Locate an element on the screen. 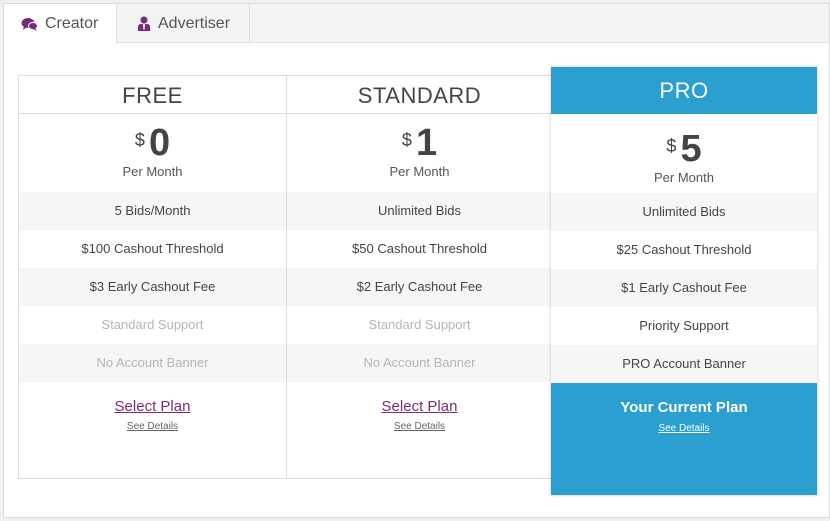  tab-creator-label: Creator is located at coordinates (72, 23).